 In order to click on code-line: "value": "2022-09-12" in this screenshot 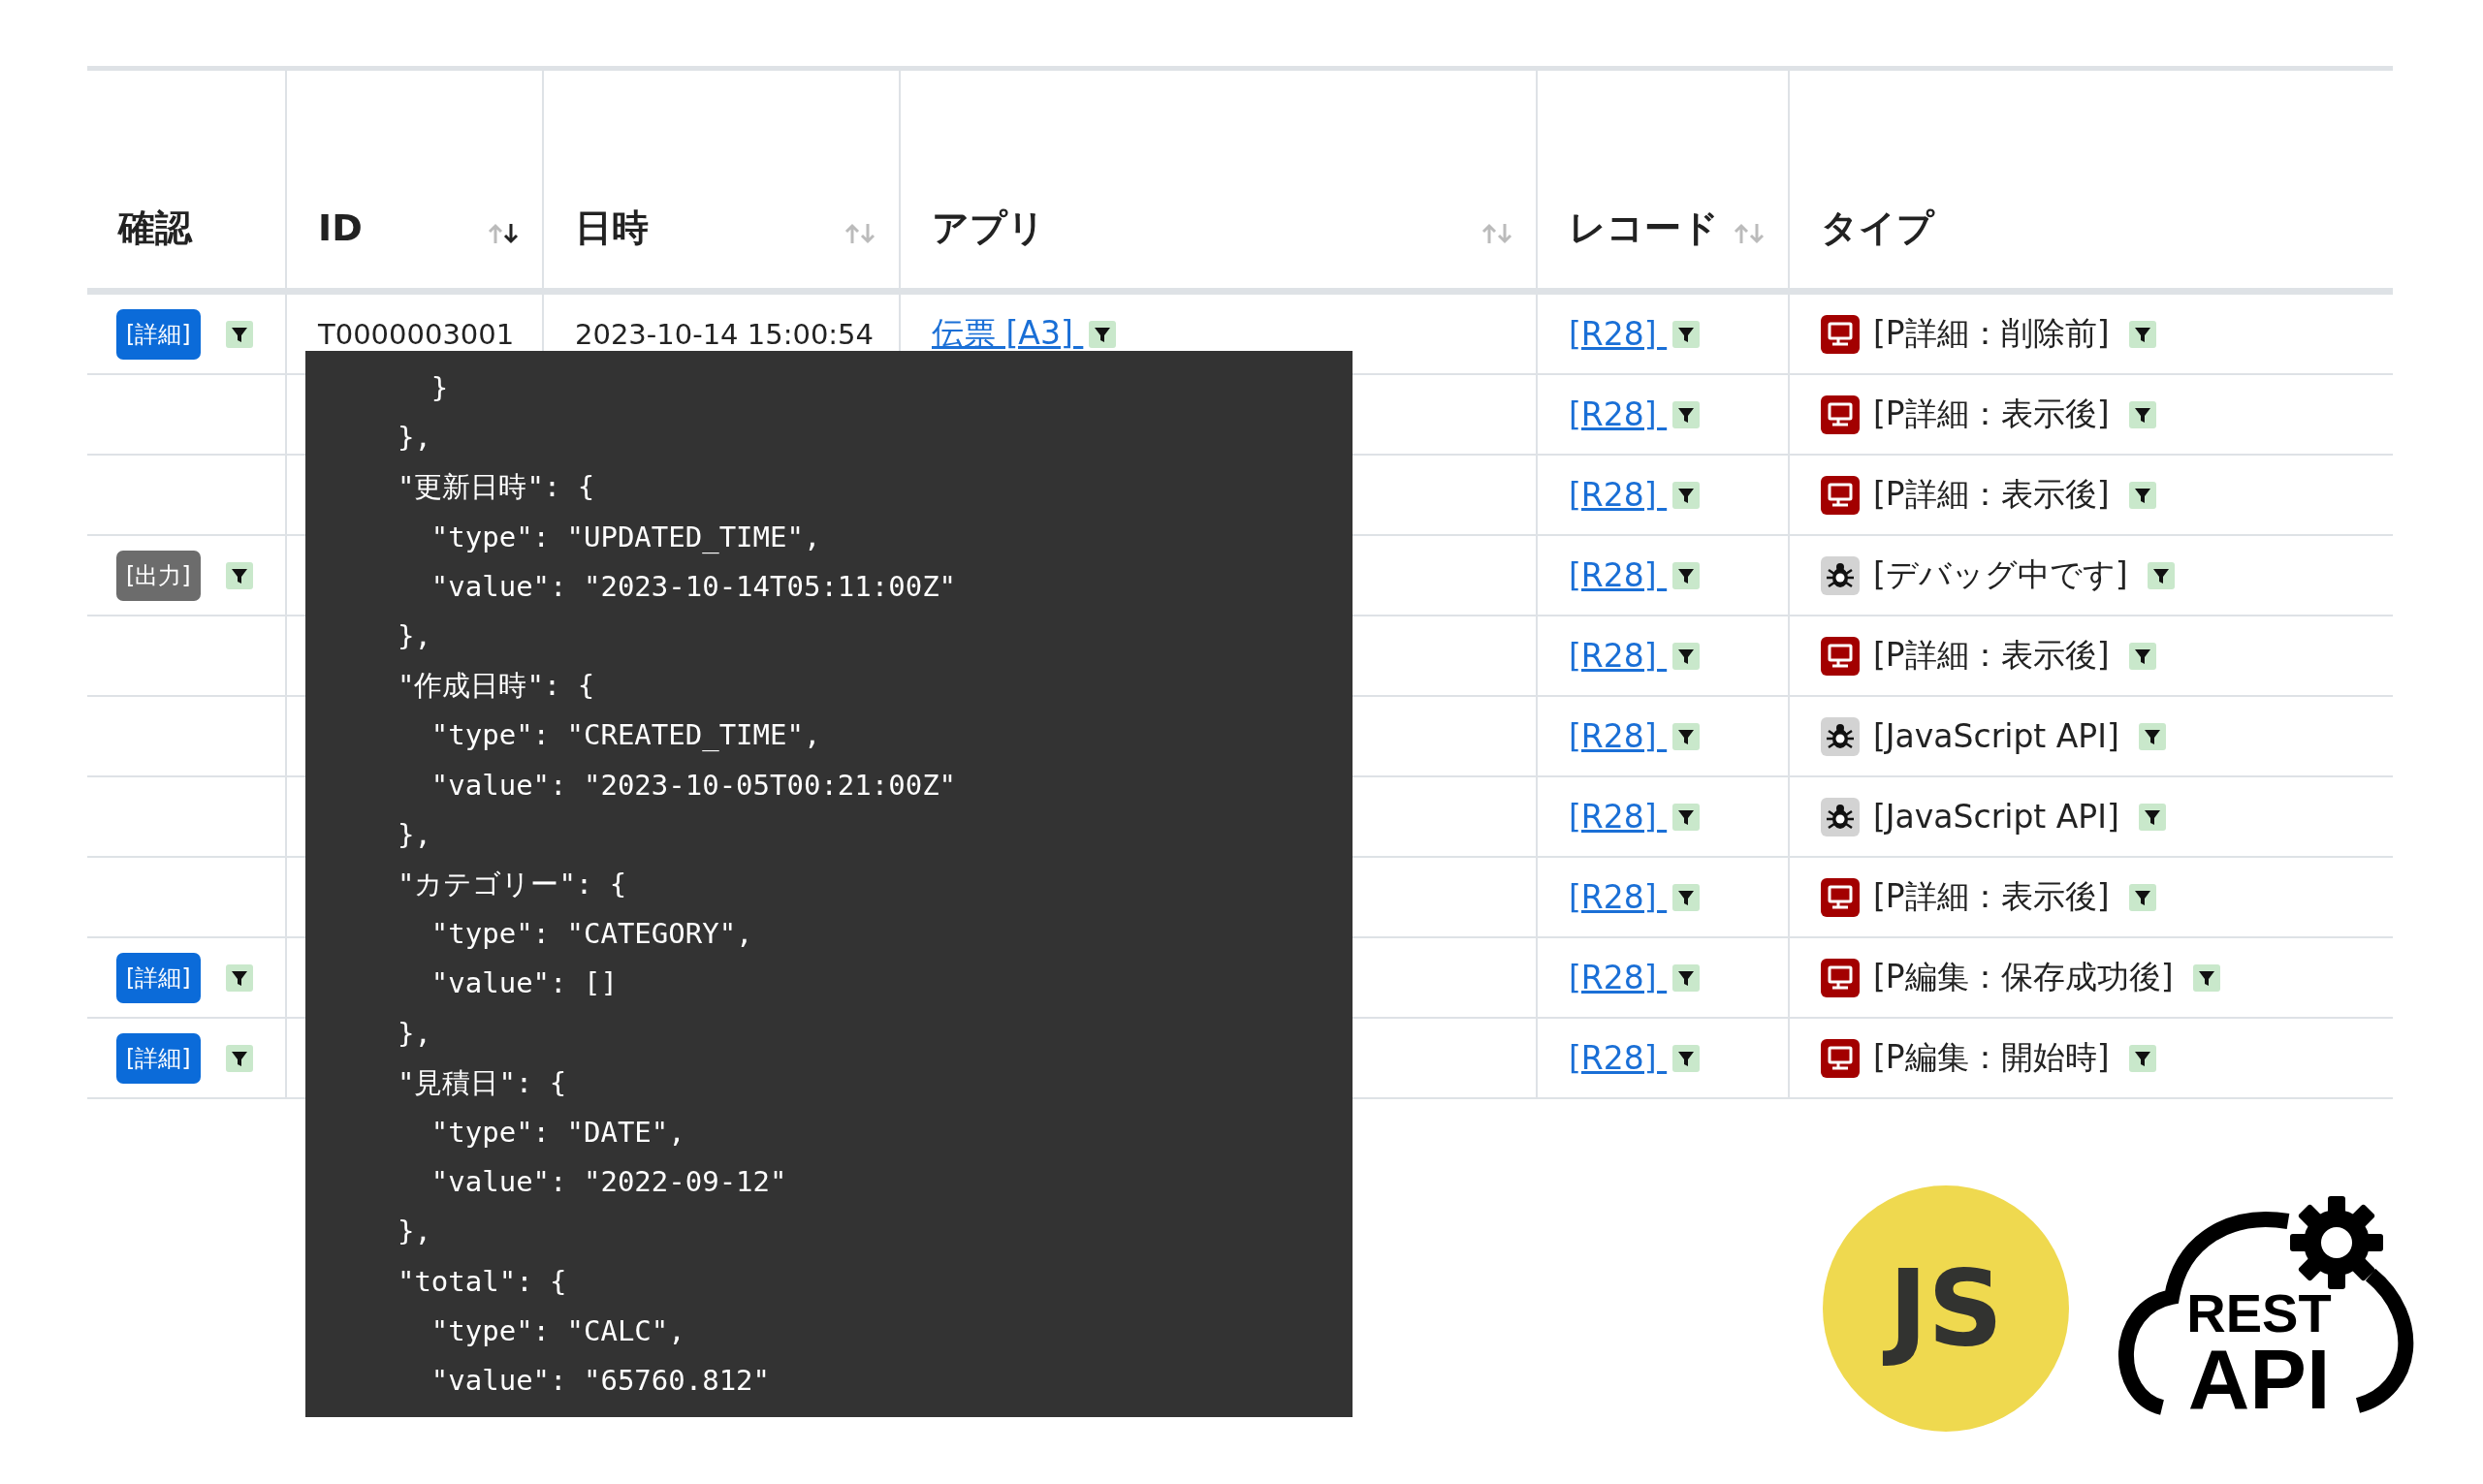, I will do `click(609, 1183)`.